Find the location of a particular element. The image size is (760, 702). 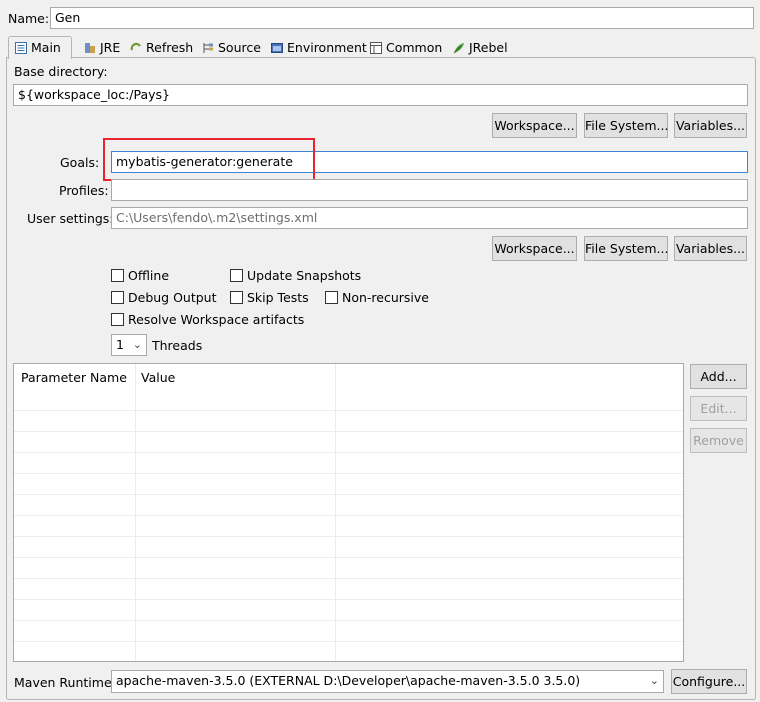

tab-label: Source is located at coordinates (239, 47).